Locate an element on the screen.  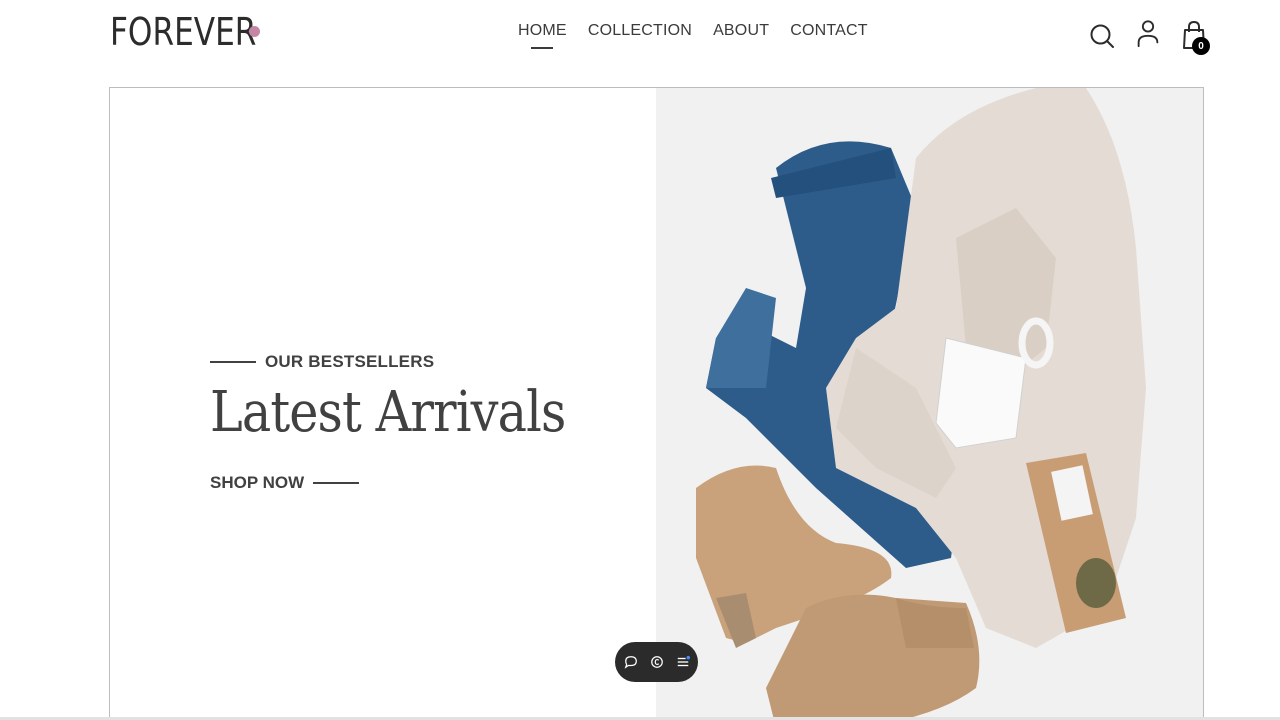
nav-home: HOME is located at coordinates (542, 35).